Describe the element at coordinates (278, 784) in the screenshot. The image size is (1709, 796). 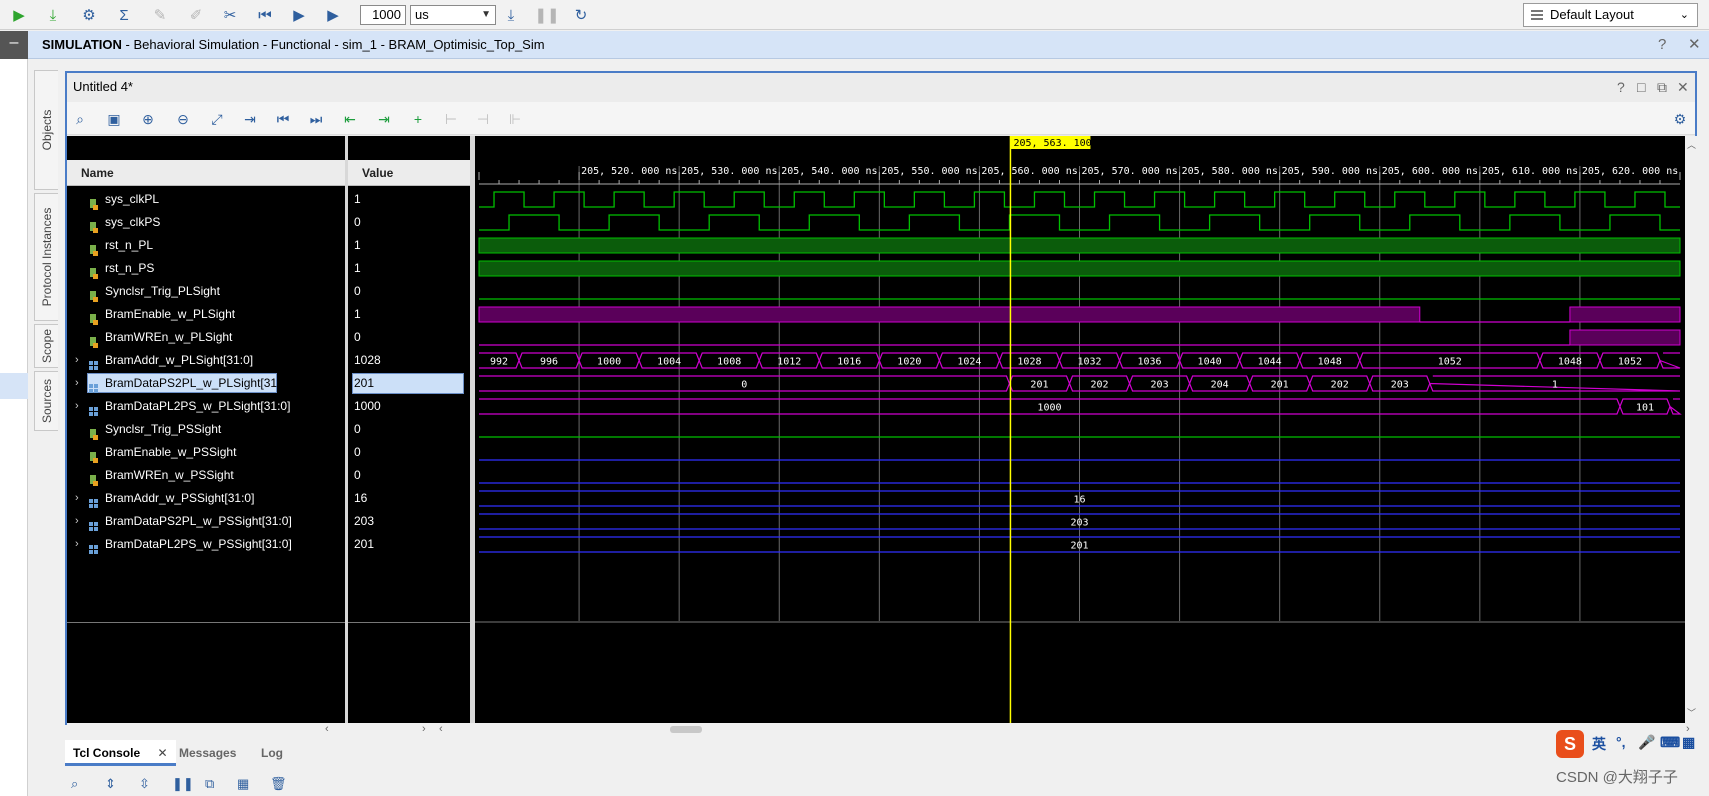
I see `clear-icon: 🗑` at that location.